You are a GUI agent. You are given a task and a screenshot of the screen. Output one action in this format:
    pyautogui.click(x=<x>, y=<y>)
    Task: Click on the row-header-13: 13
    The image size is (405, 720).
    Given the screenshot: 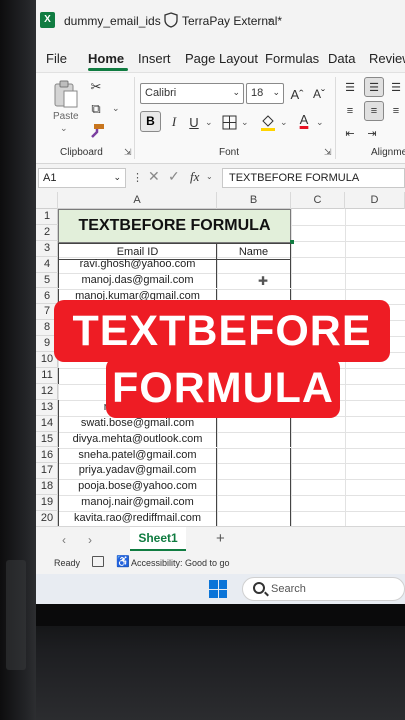 What is the action you would take?
    pyautogui.click(x=47, y=408)
    